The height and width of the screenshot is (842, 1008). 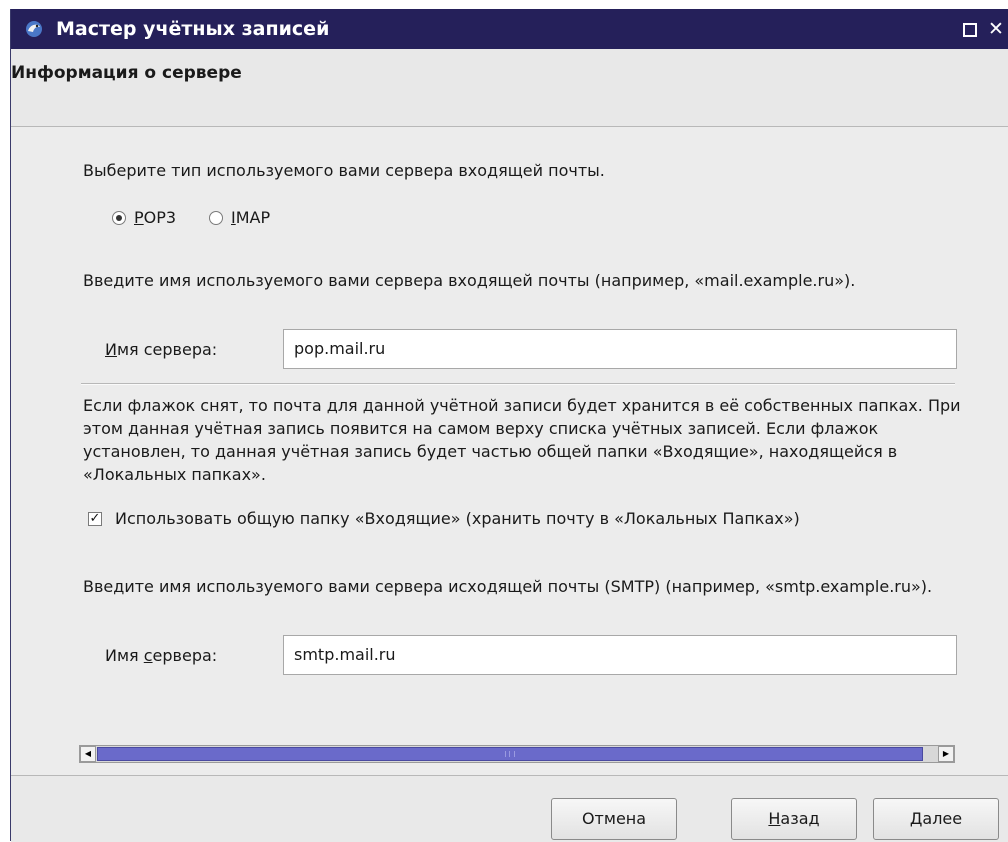 I want to click on close-icon: ✕, so click(x=996, y=29).